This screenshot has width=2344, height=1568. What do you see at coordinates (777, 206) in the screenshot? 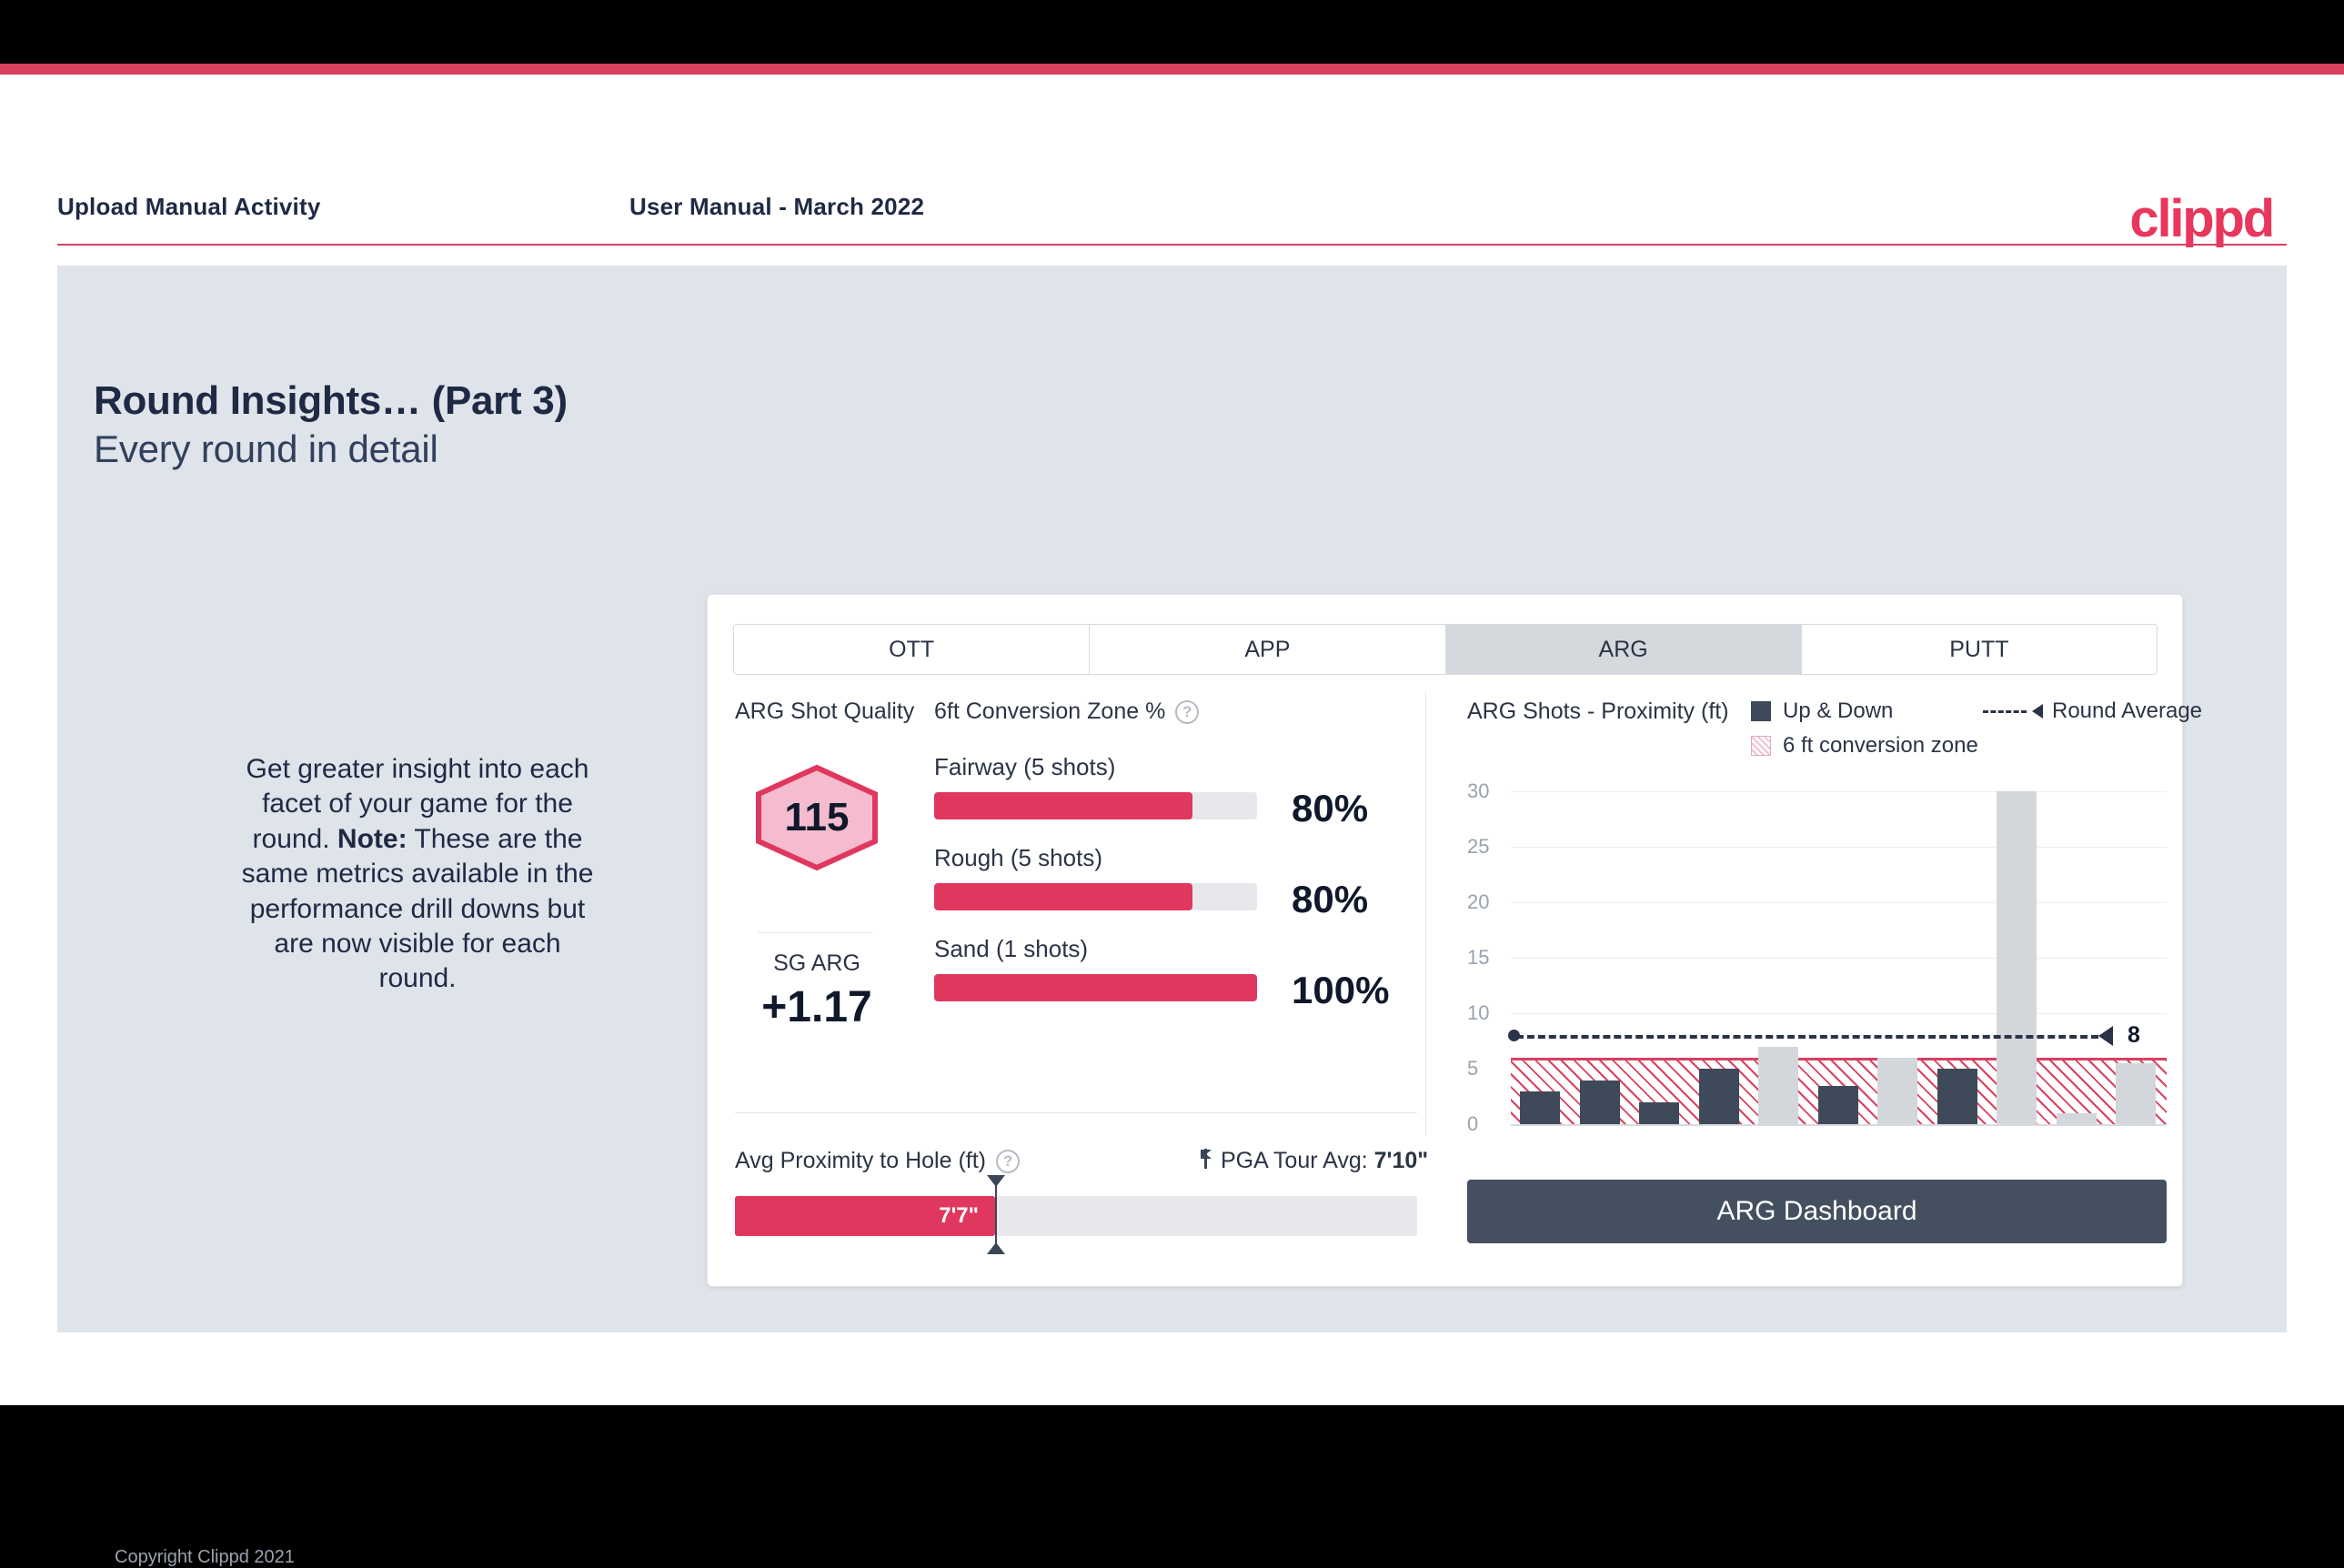
I see `header-doc-title: User Manual - March 2022` at bounding box center [777, 206].